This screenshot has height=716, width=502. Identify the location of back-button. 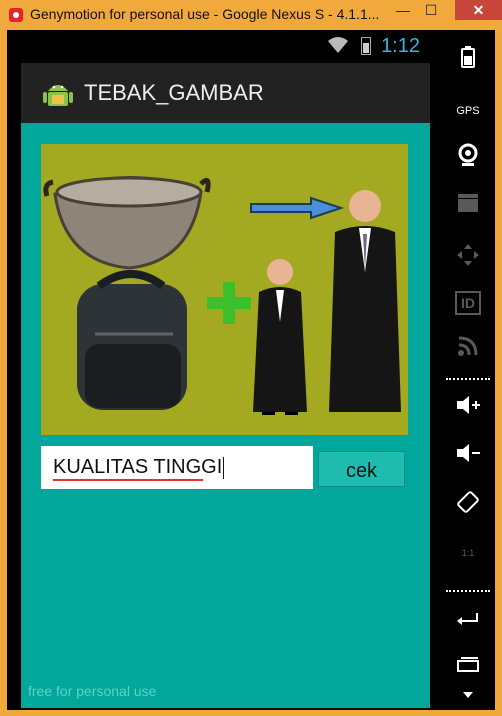
(468, 623).